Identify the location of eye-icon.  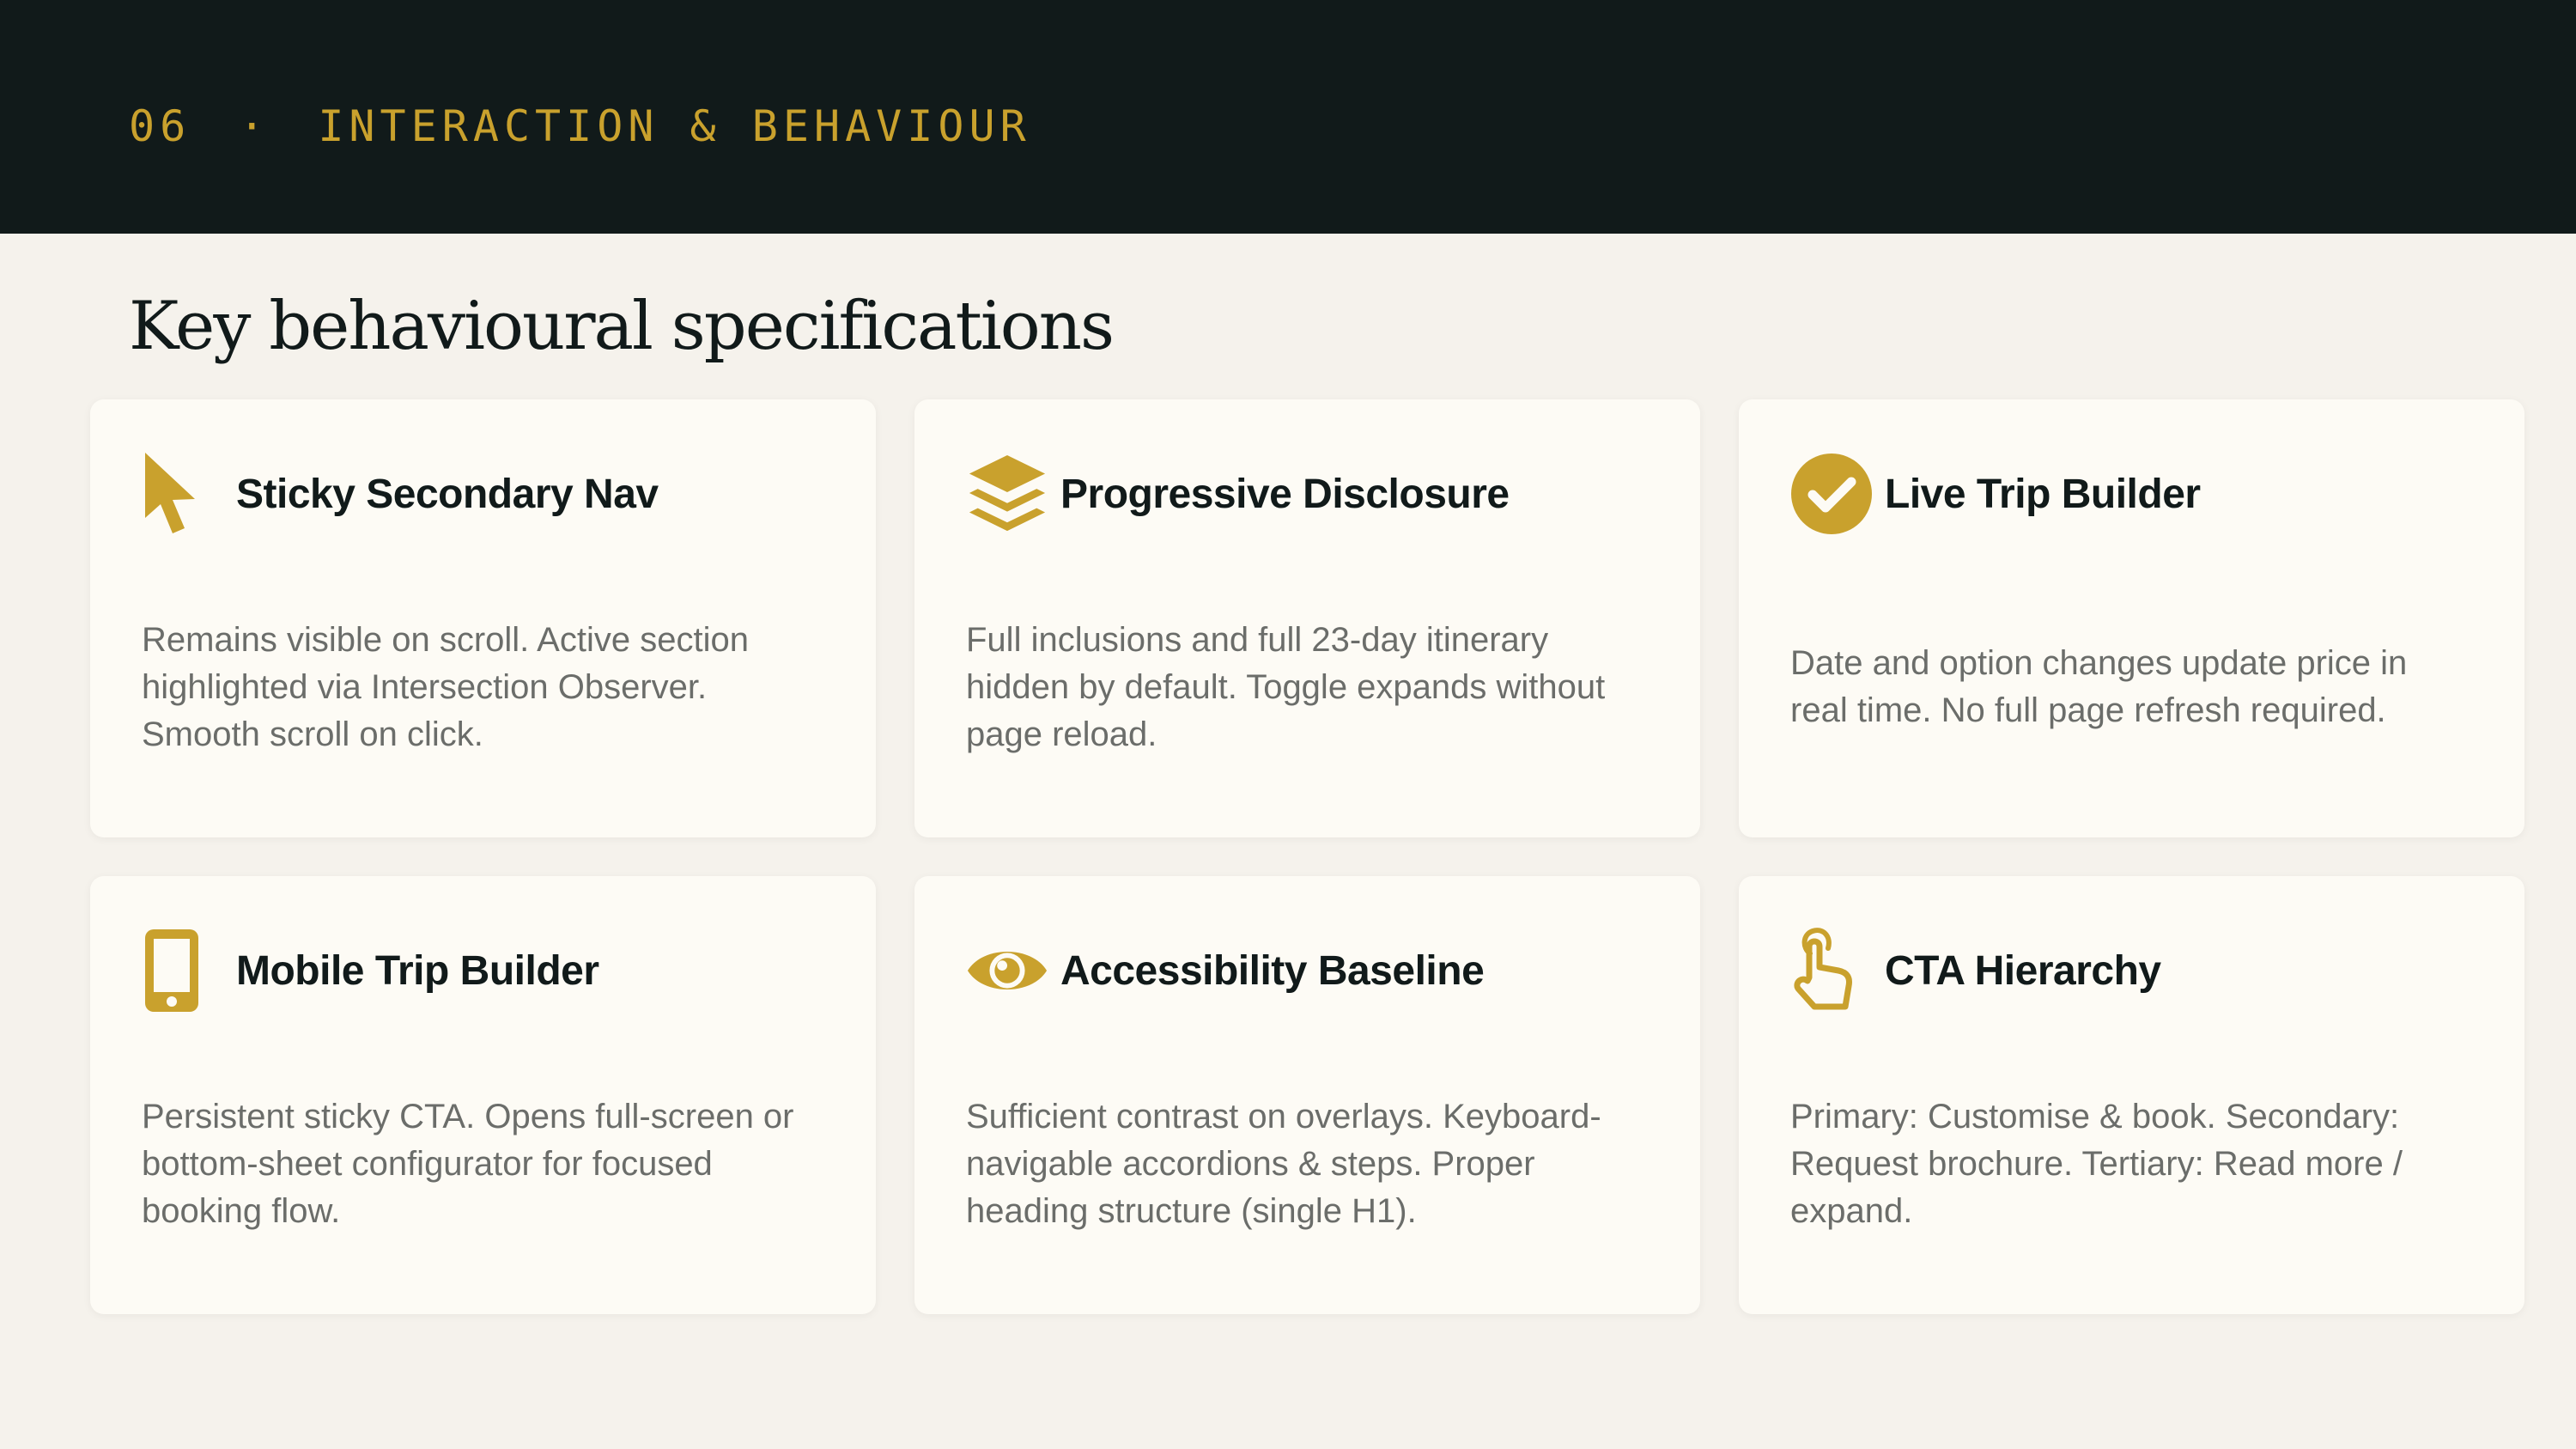
(1007, 971).